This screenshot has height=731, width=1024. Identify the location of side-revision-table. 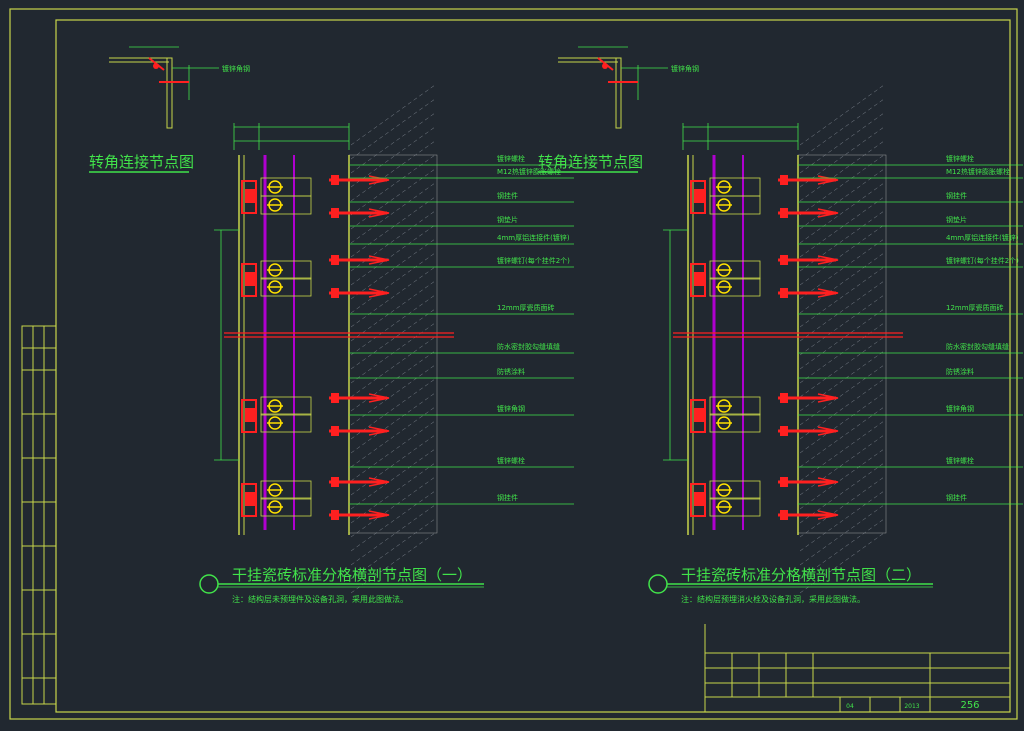
(39, 515).